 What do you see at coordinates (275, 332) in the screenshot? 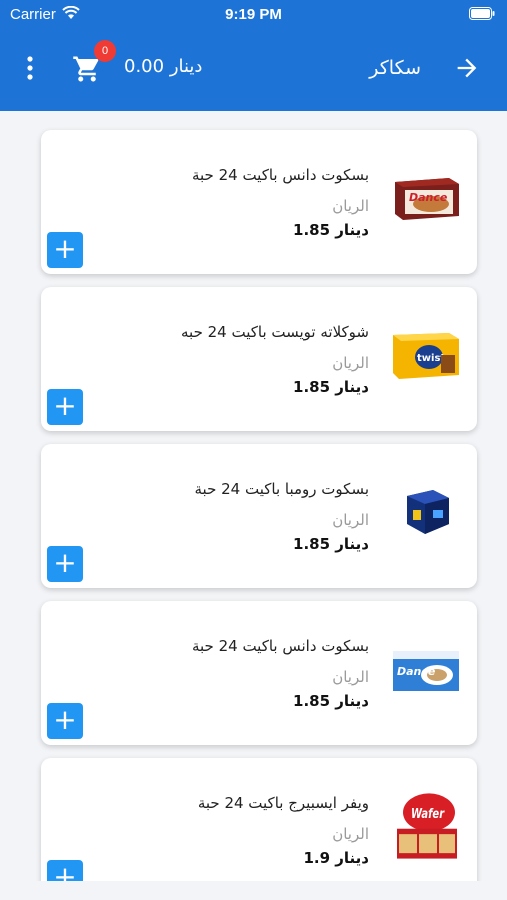
I see `product-name: شوكلاته تويست باكيت 24 حبه` at bounding box center [275, 332].